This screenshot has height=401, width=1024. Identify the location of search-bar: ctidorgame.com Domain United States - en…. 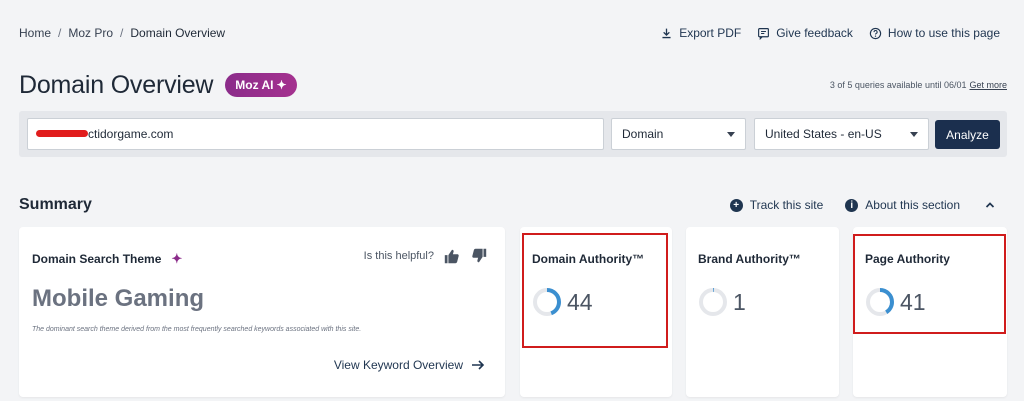
(513, 134).